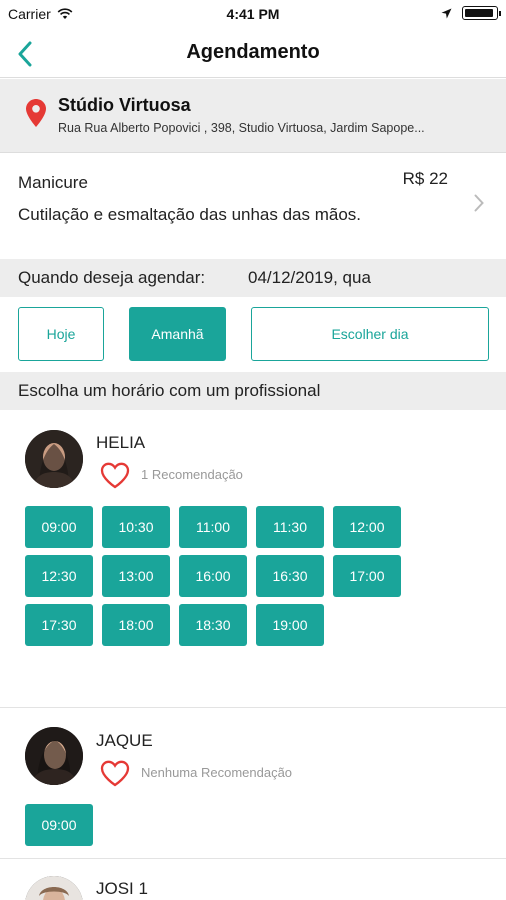 This screenshot has height=900, width=506. What do you see at coordinates (290, 625) in the screenshot?
I see `time-slot-button: 19:00` at bounding box center [290, 625].